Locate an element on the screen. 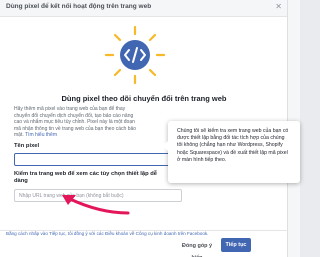 The image size is (320, 257). continue-button: Tiếp tục is located at coordinates (236, 245).